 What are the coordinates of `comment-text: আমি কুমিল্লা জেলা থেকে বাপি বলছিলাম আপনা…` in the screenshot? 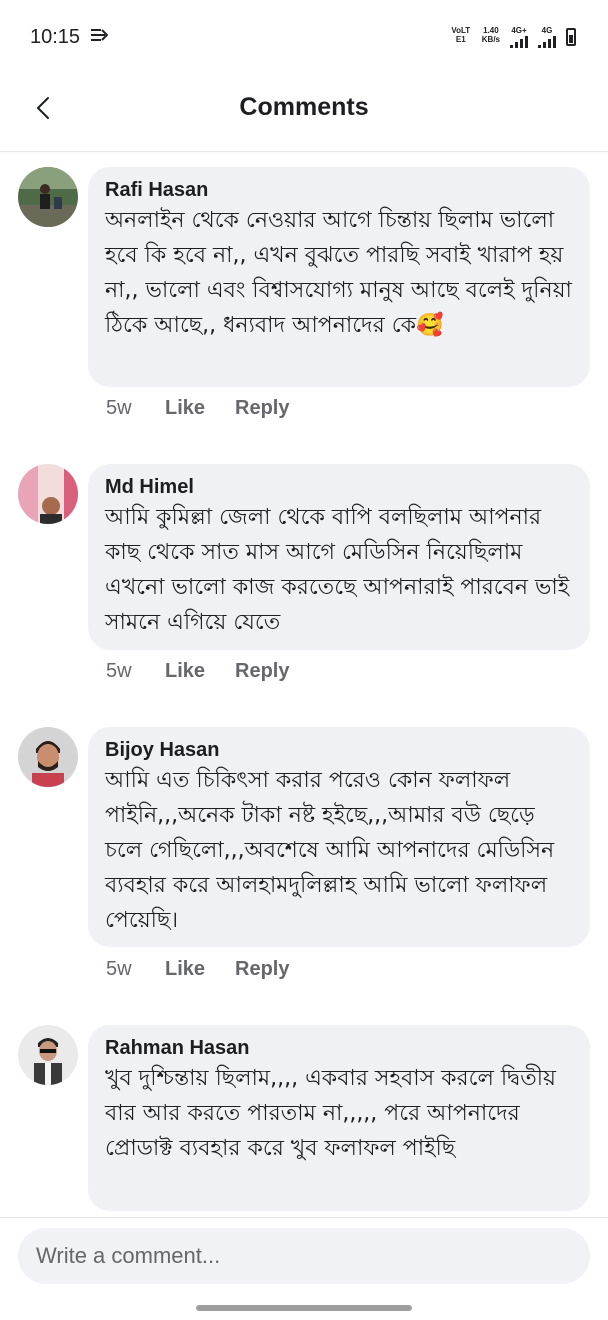 It's located at (337, 570).